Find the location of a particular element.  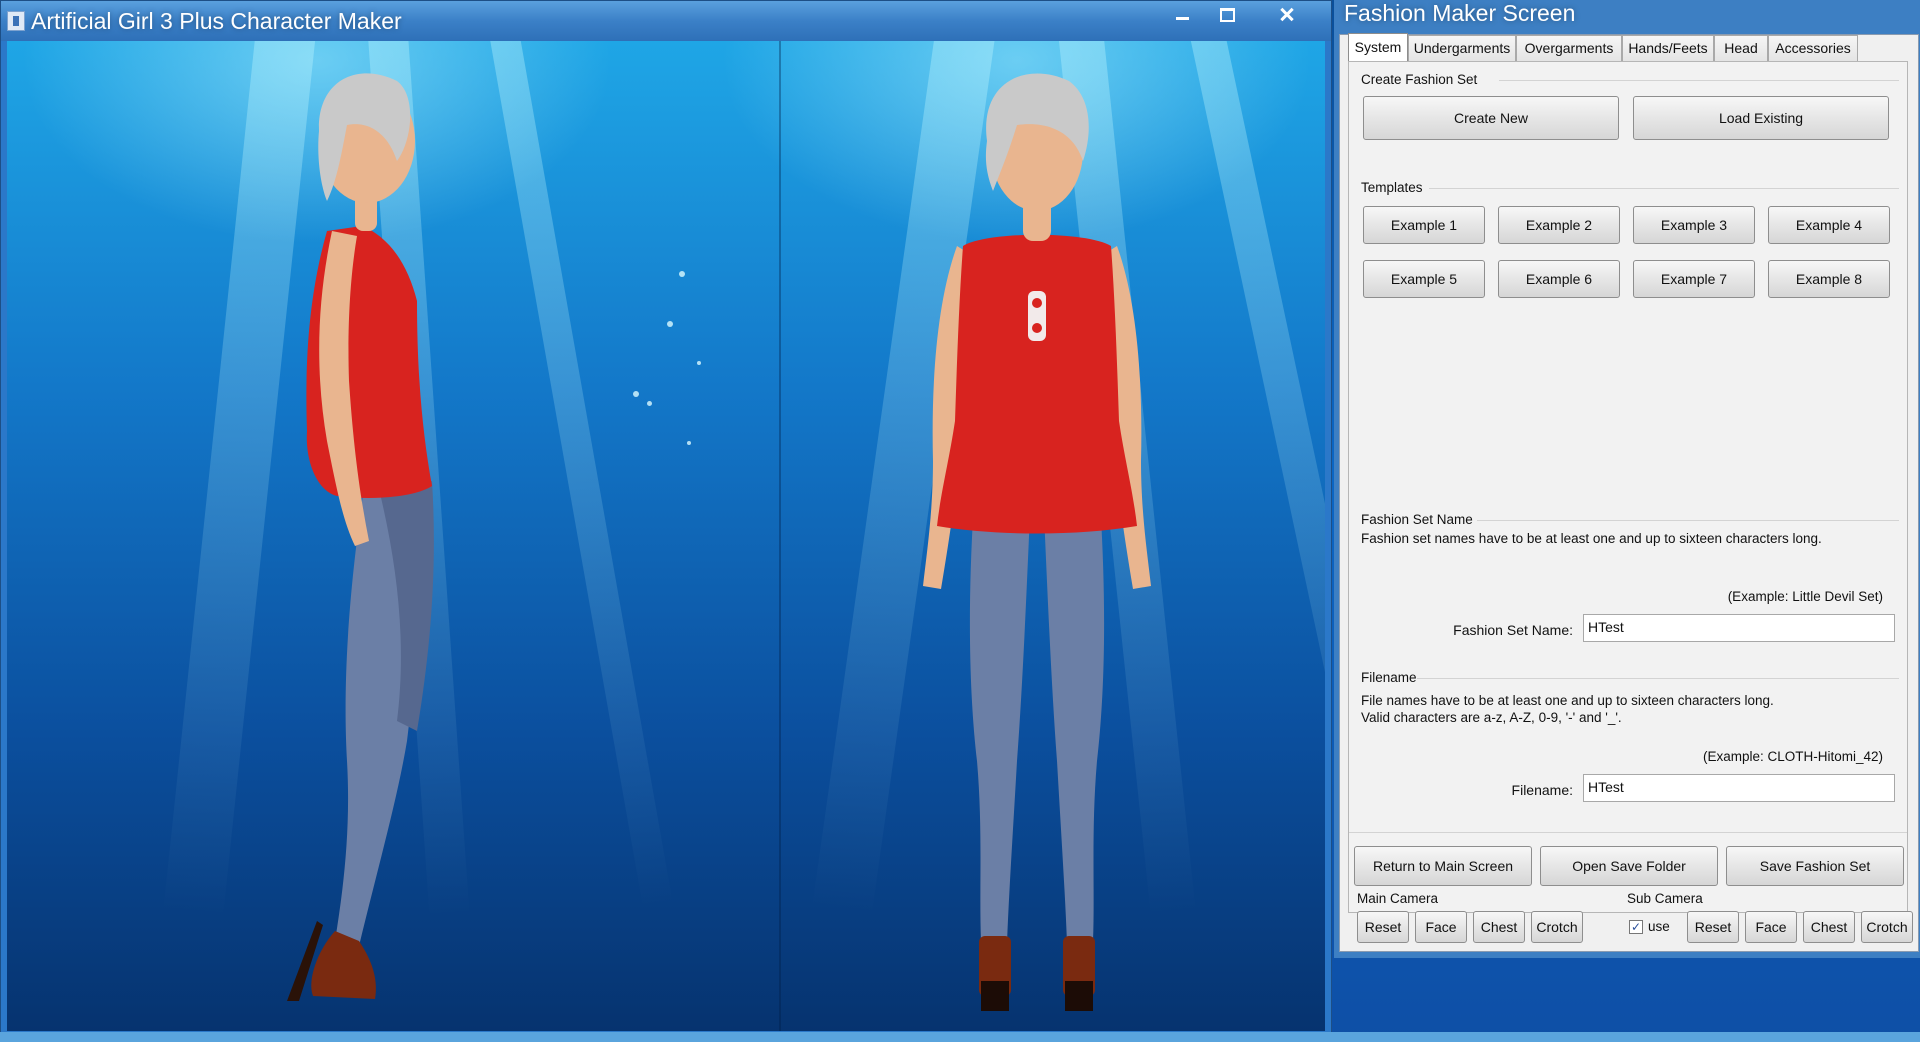

light-ray is located at coordinates (1256, 473).